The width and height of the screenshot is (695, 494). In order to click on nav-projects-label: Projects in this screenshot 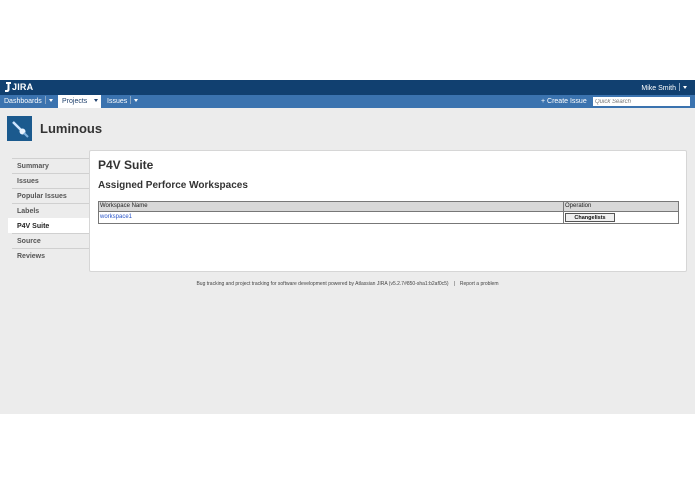, I will do `click(75, 101)`.